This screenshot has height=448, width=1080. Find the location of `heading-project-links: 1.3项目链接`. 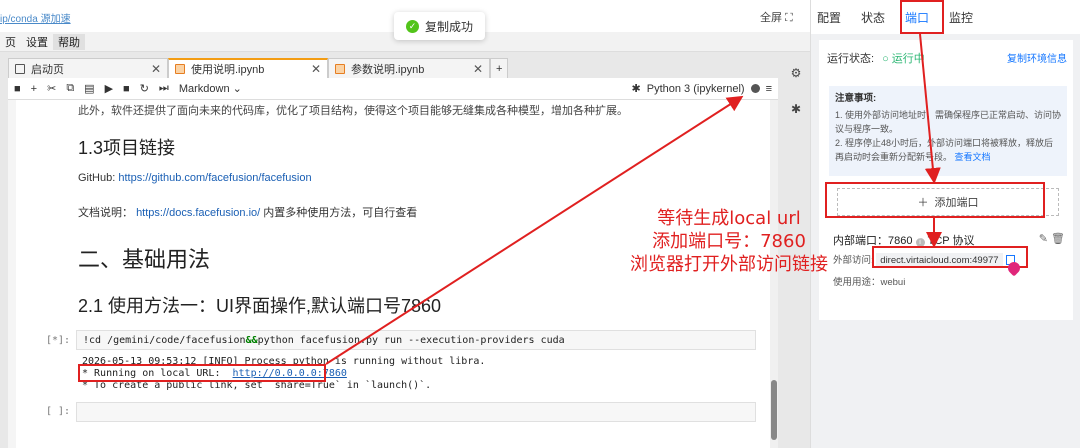

heading-project-links: 1.3项目链接 is located at coordinates (127, 148).